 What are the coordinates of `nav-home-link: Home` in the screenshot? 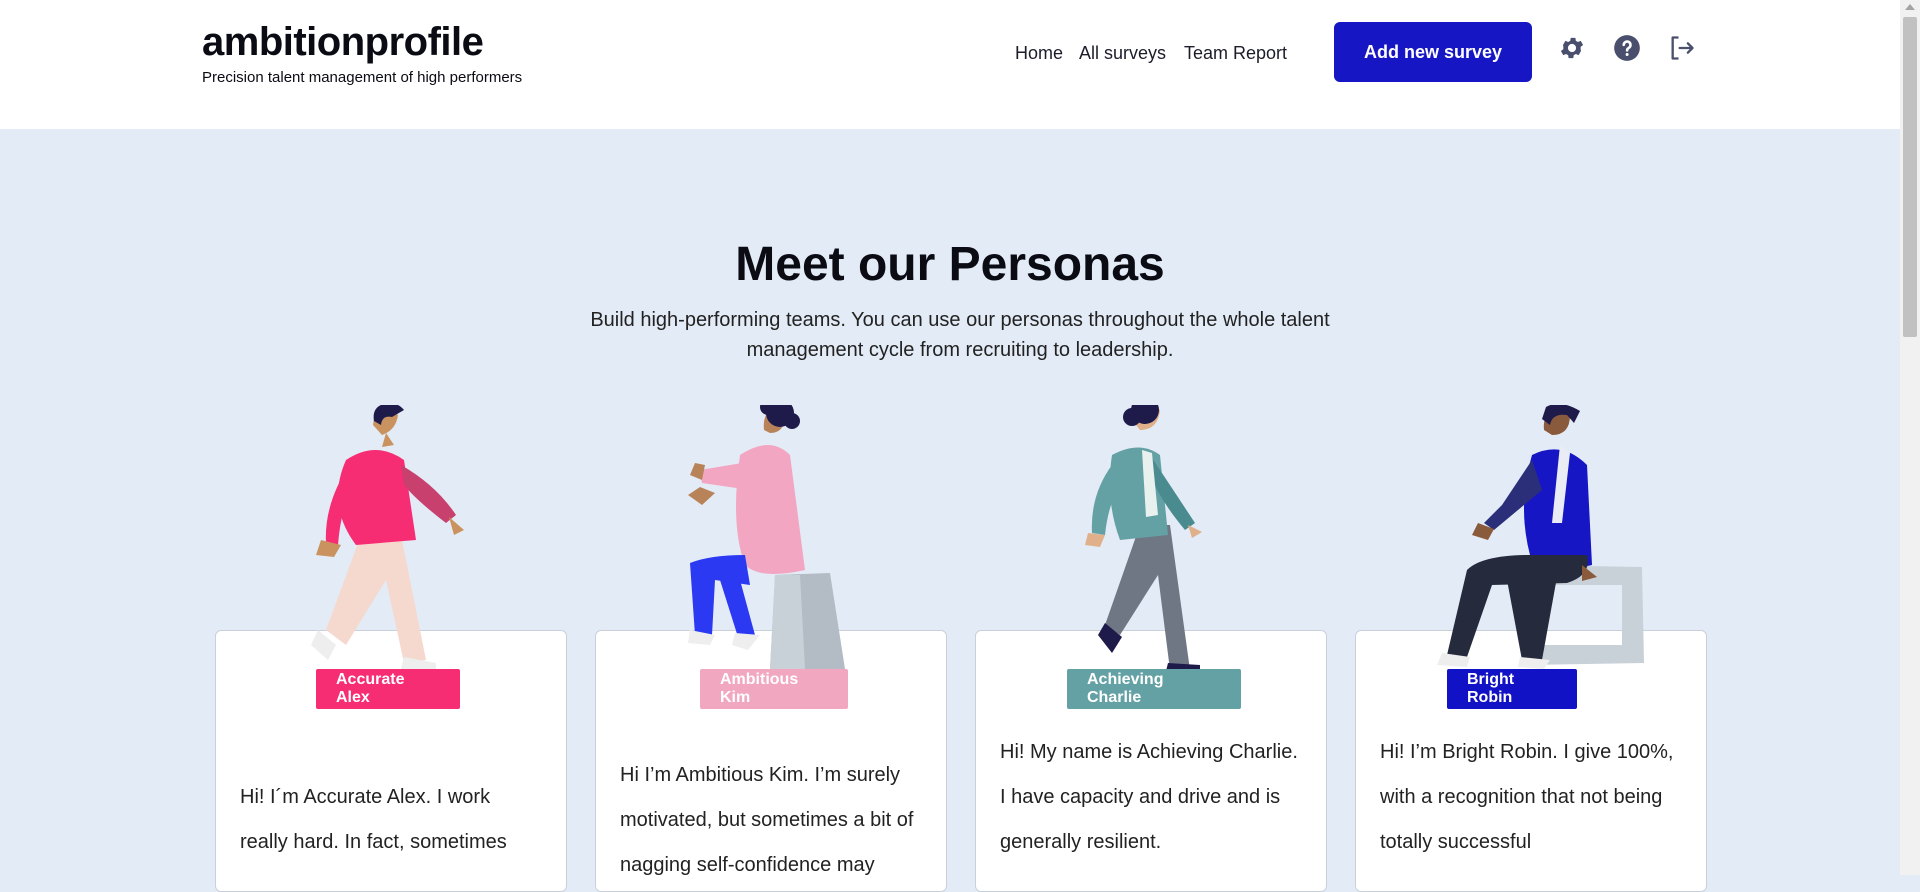 It's located at (1039, 54).